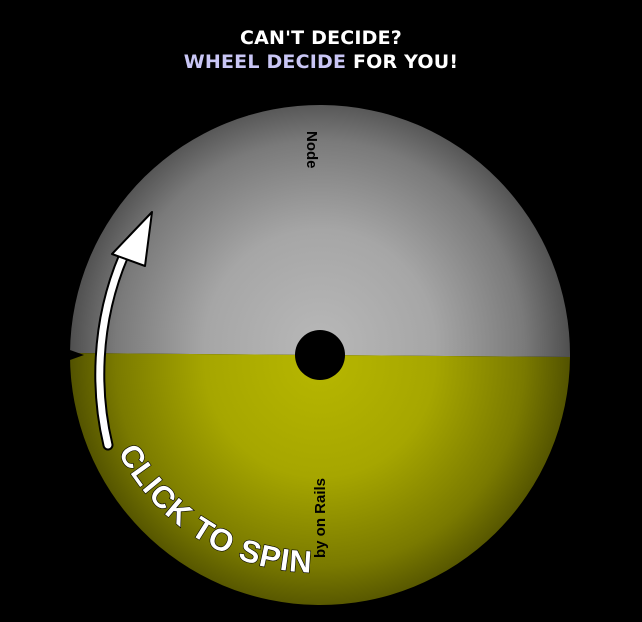 The width and height of the screenshot is (642, 622). What do you see at coordinates (320, 518) in the screenshot?
I see `segment-label-ruby-on-rails: by on Rails` at bounding box center [320, 518].